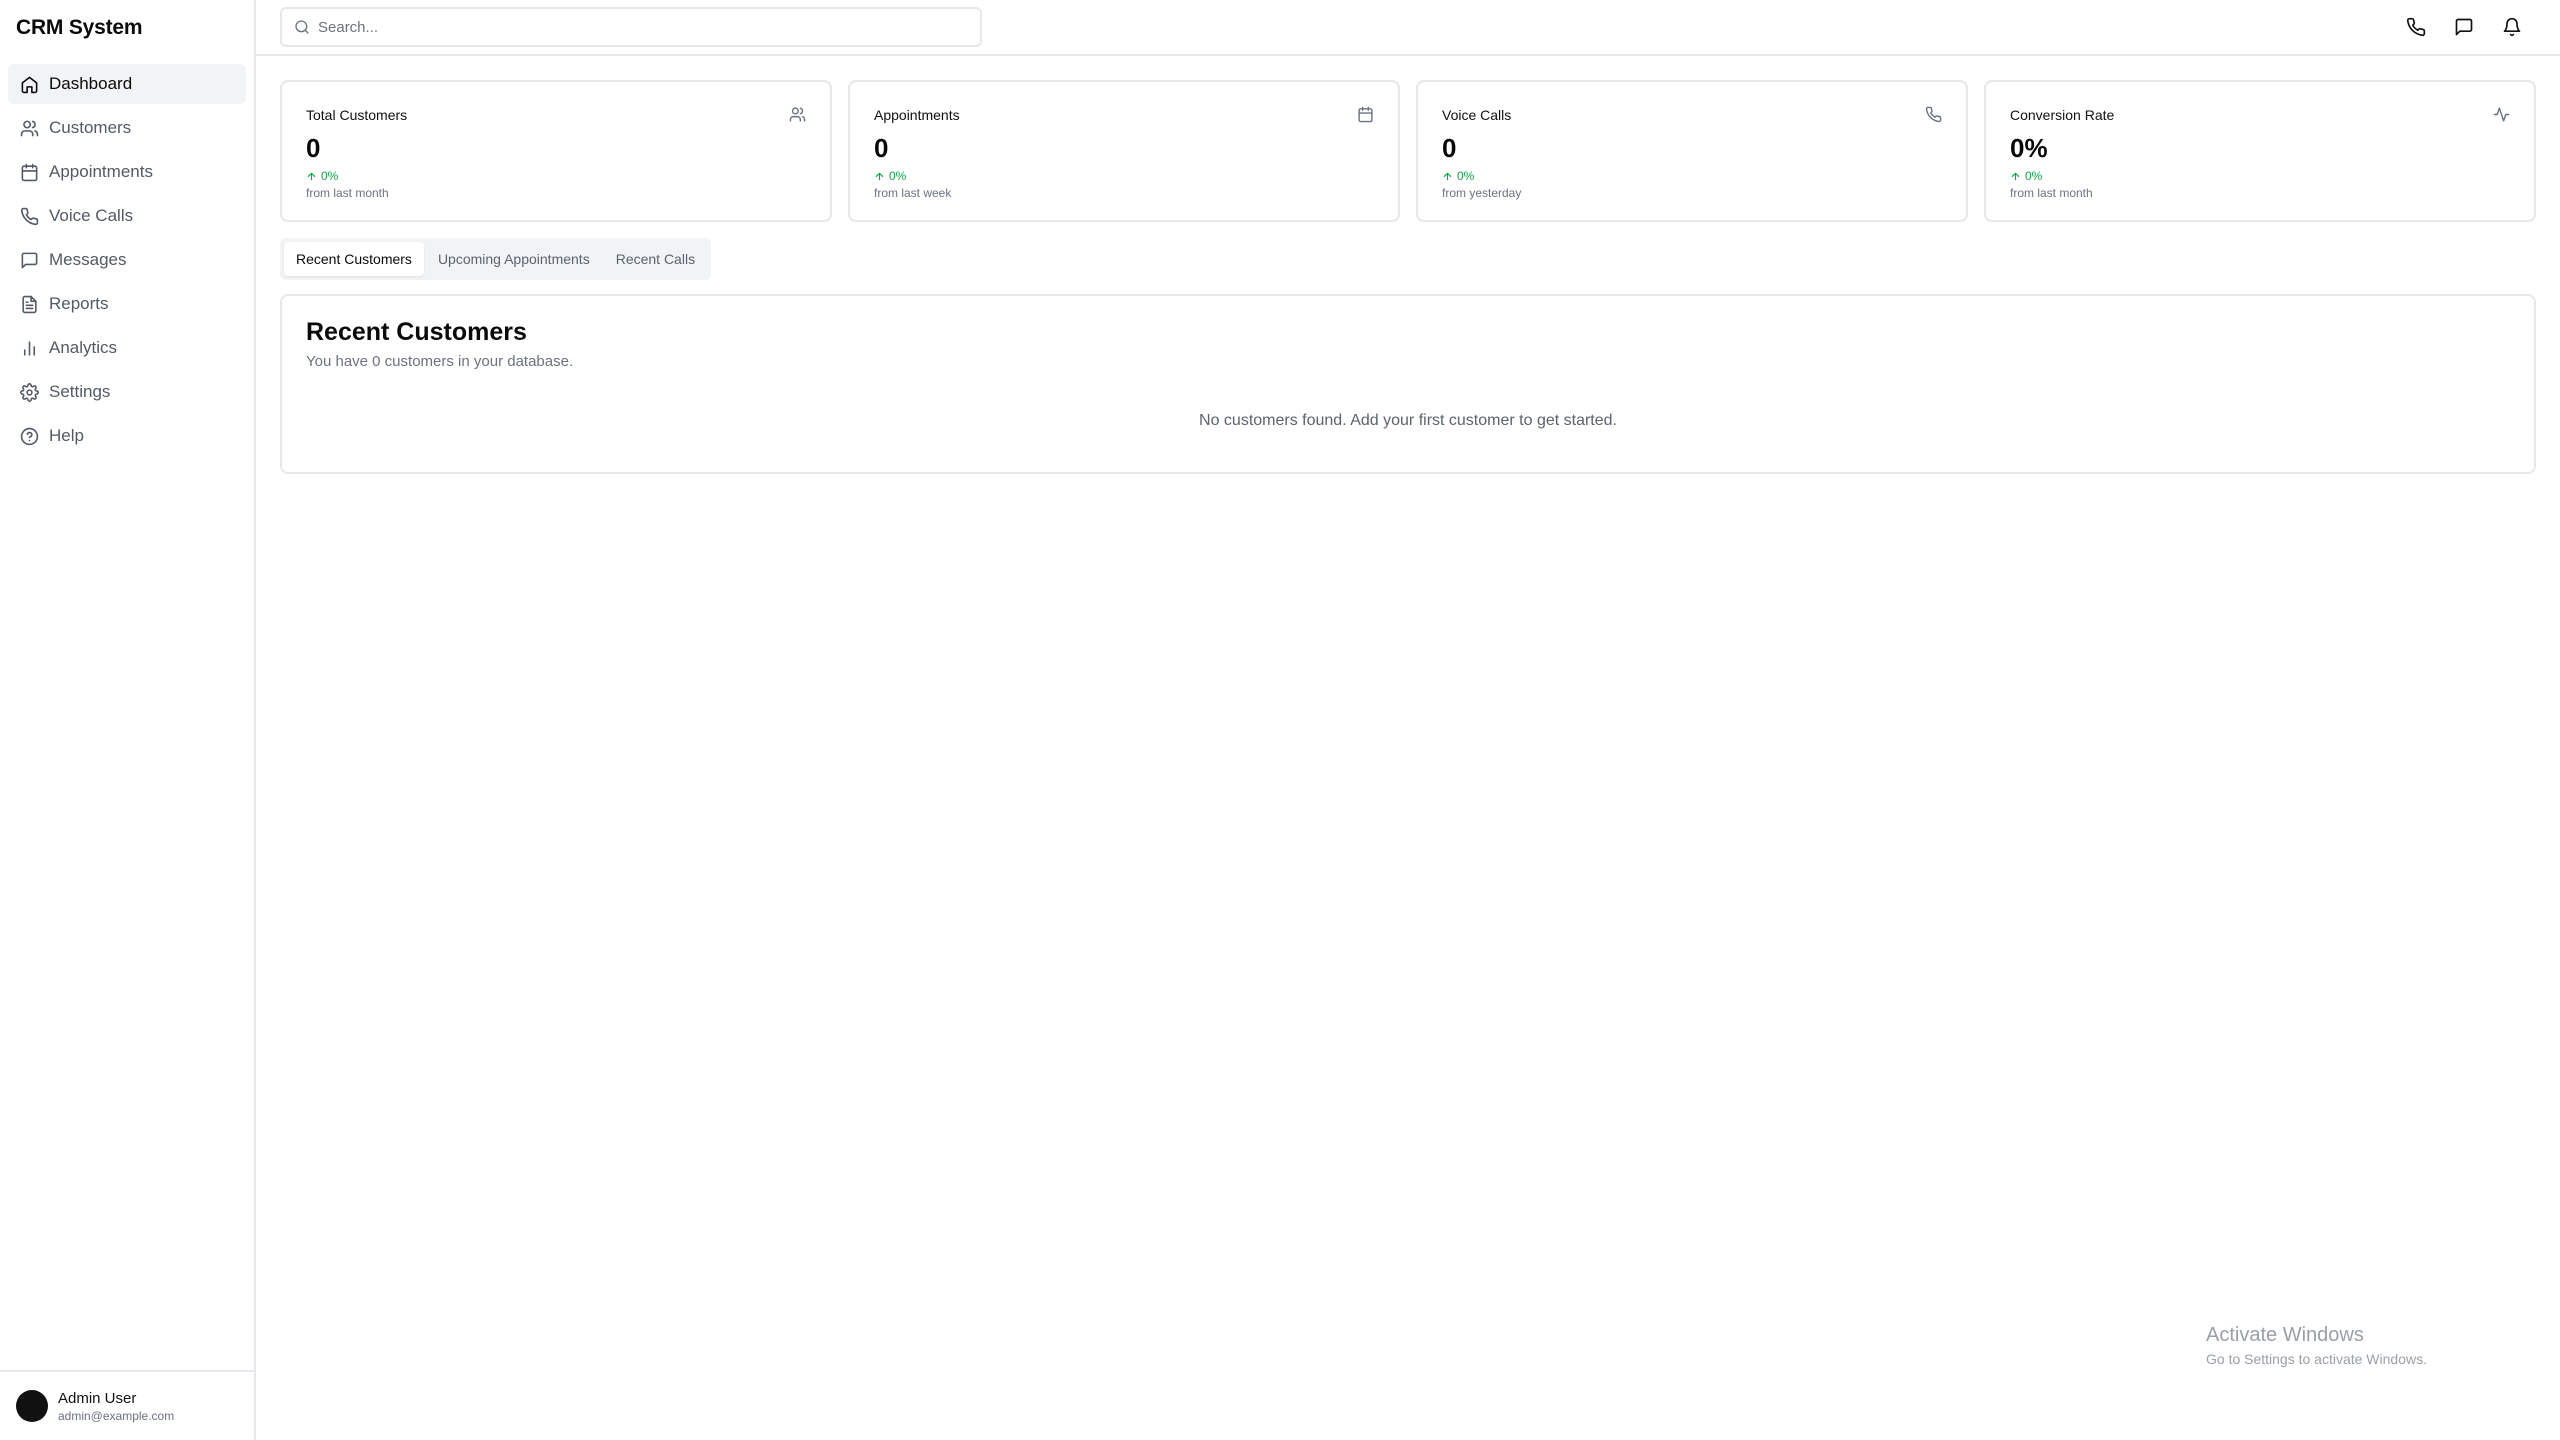  I want to click on stat-sub: from yesterday, so click(1482, 193).